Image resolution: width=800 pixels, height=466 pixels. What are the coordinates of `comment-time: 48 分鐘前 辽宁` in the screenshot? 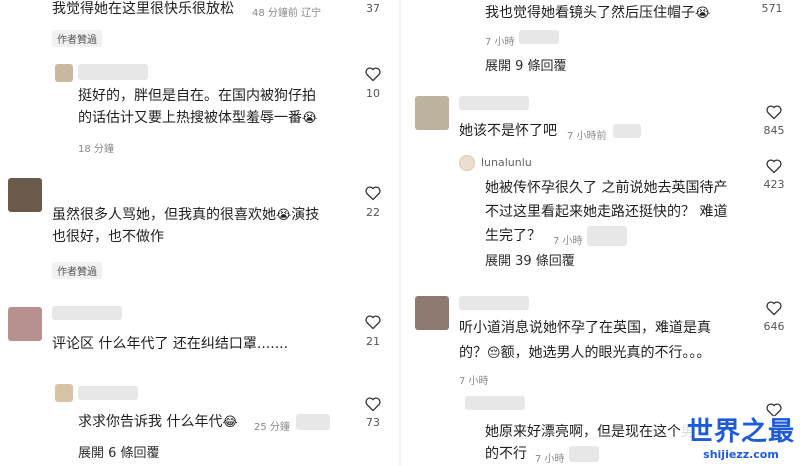 It's located at (287, 13).